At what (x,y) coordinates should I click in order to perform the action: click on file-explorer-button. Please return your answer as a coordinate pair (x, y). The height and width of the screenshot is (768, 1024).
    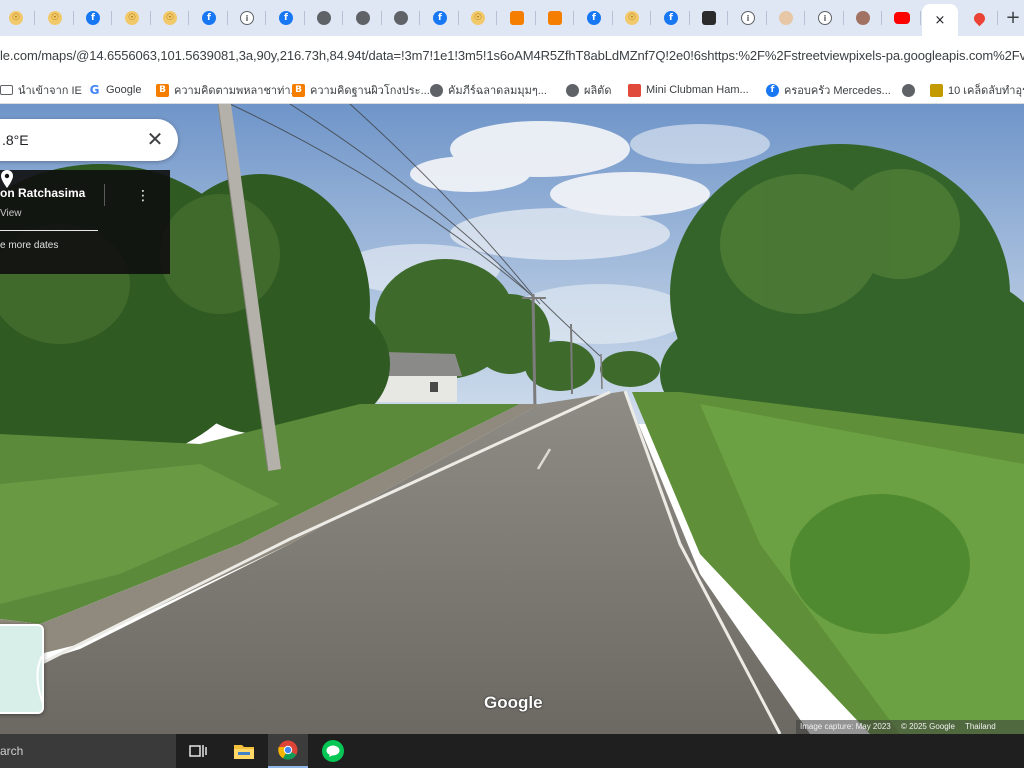
    Looking at the image, I should click on (244, 751).